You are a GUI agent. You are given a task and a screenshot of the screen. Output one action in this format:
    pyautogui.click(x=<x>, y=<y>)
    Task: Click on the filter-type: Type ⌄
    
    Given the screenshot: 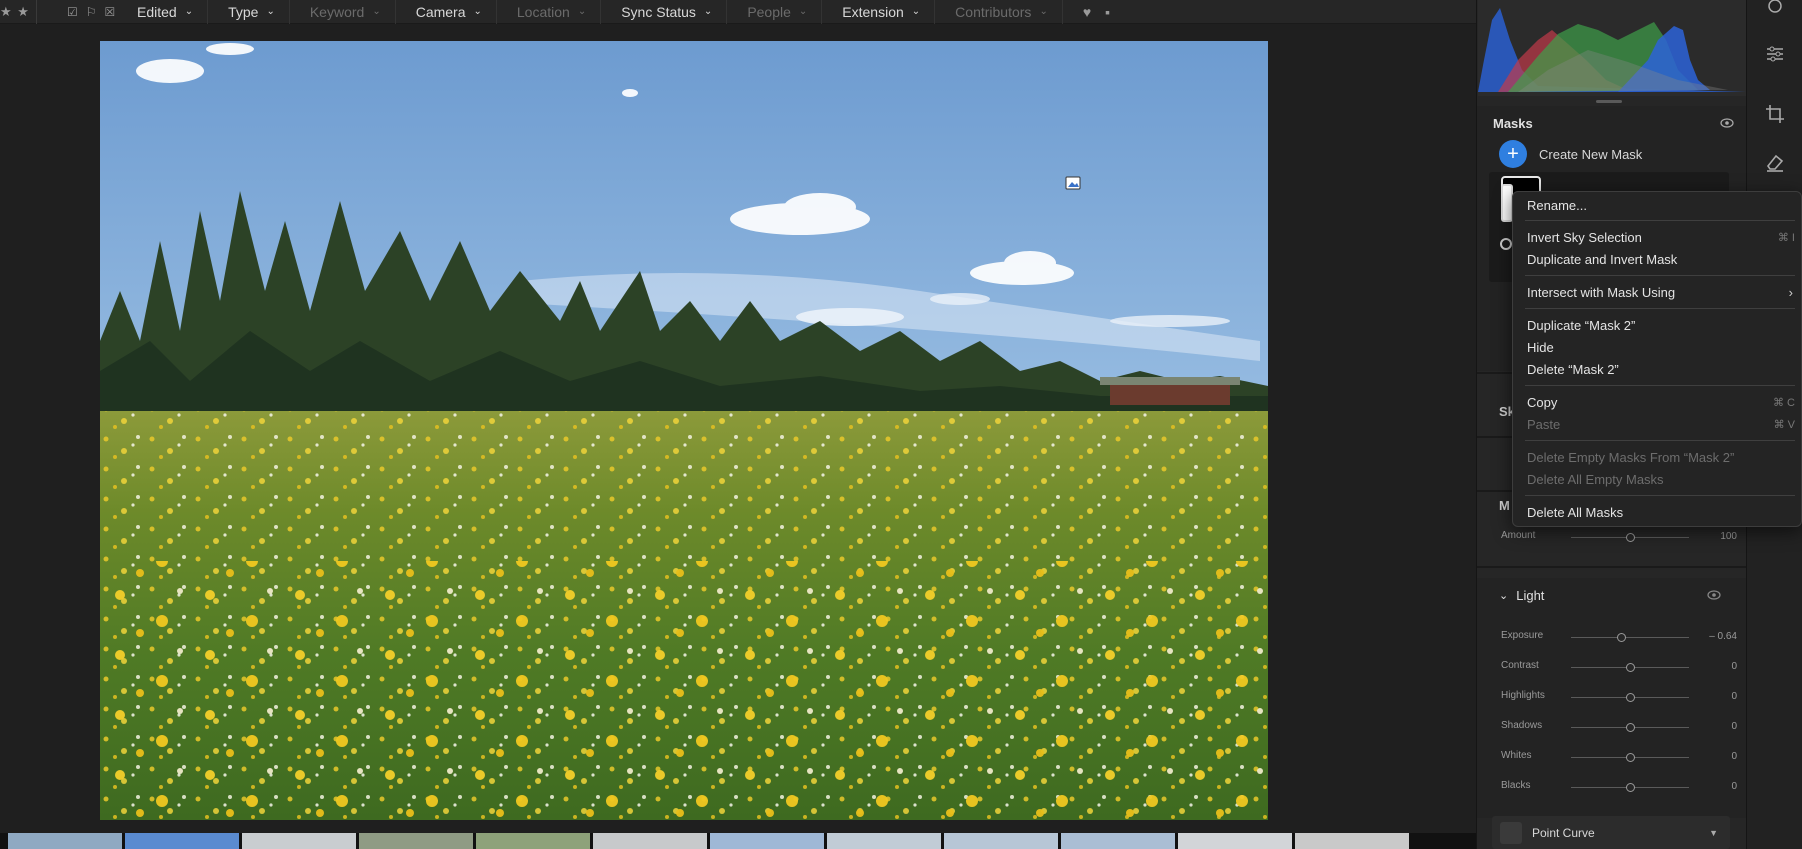 What is the action you would take?
    pyautogui.click(x=249, y=12)
    